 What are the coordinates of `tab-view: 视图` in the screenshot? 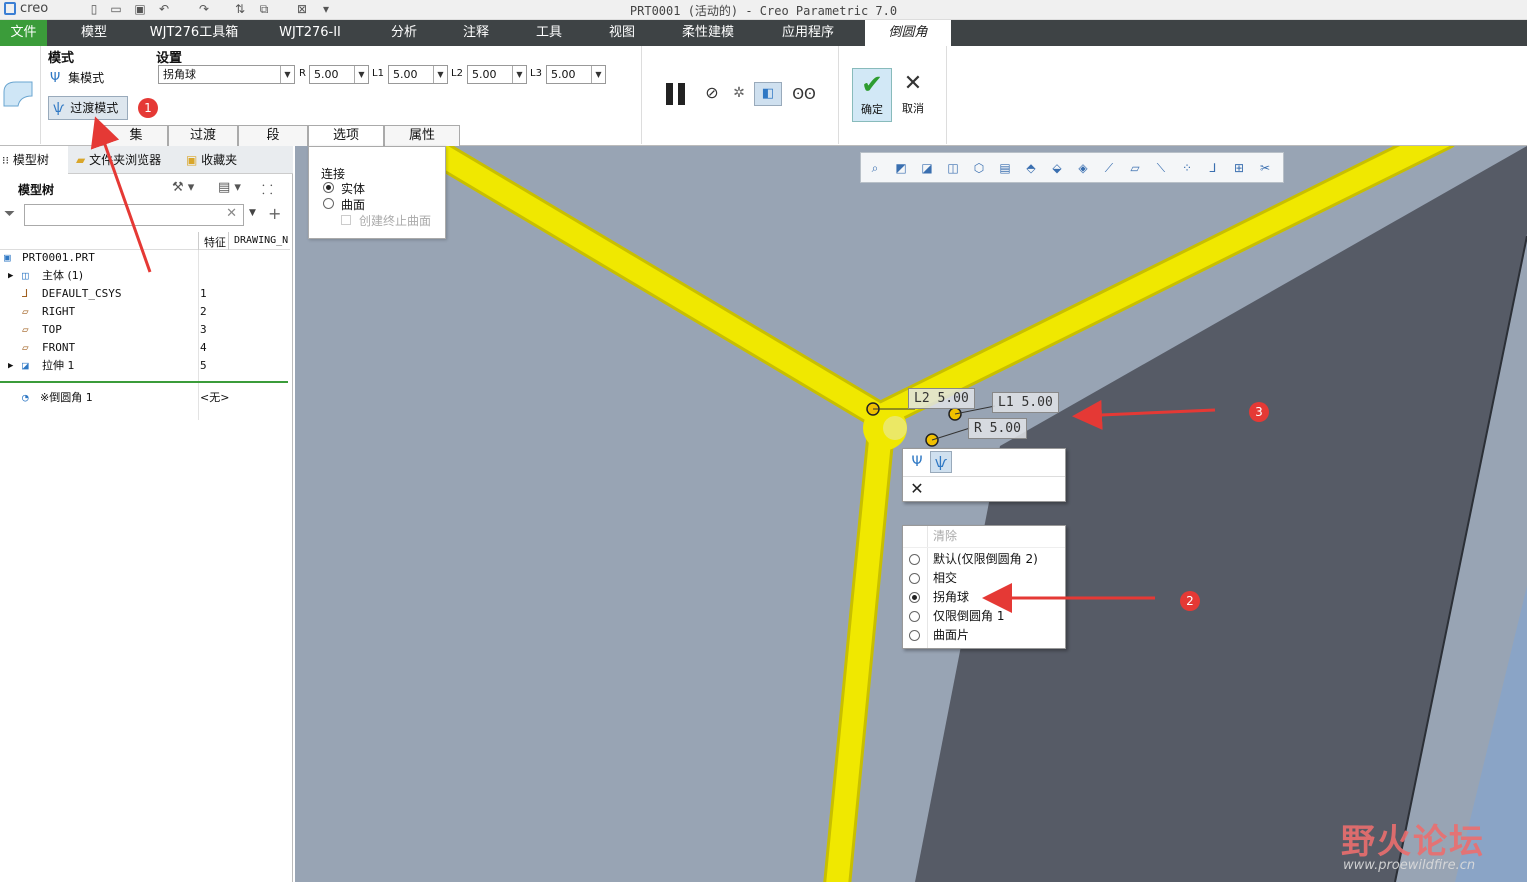 It's located at (622, 33).